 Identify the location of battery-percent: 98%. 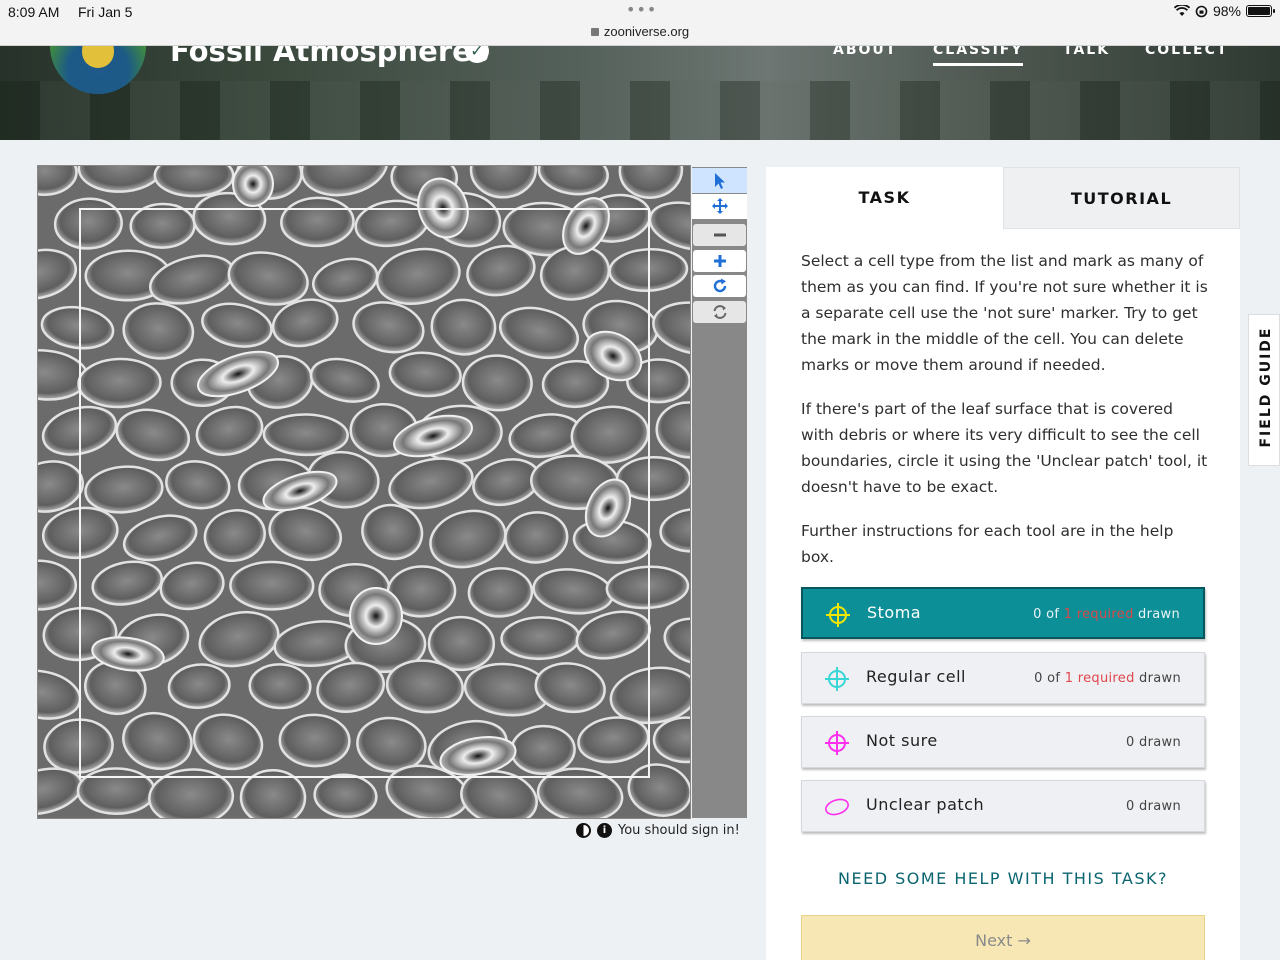
(1226, 11).